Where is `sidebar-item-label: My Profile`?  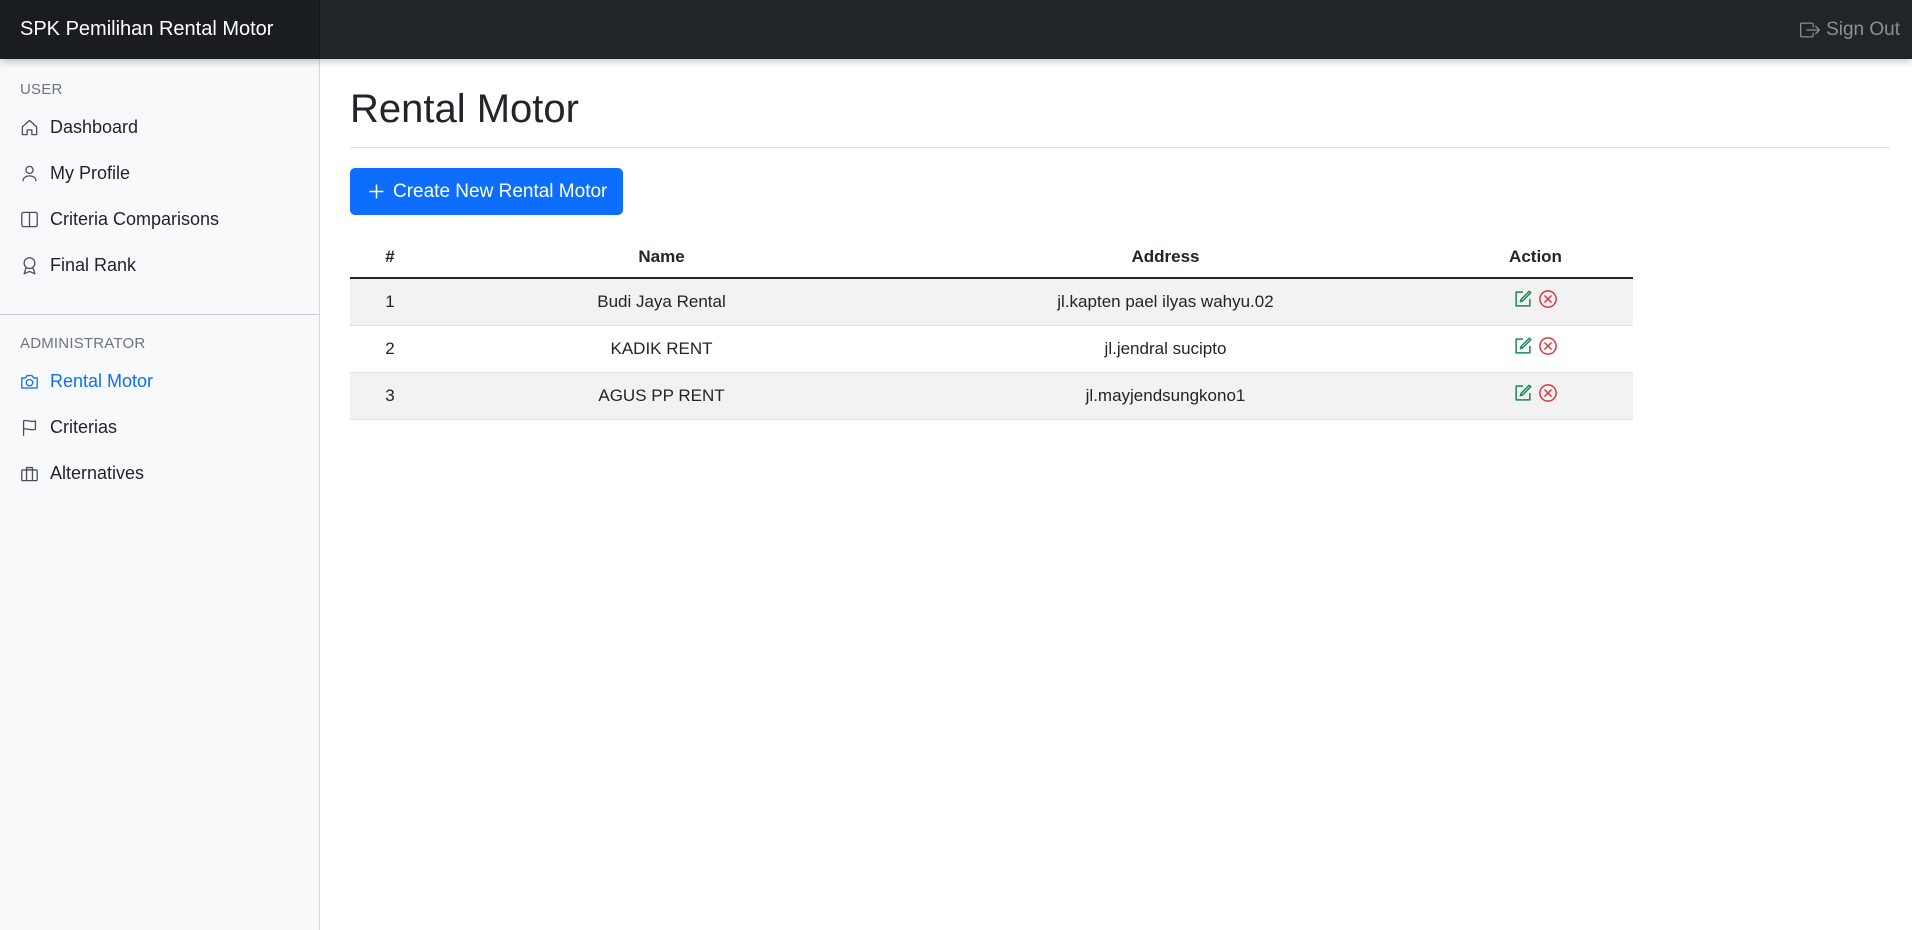
sidebar-item-label: My Profile is located at coordinates (90, 172).